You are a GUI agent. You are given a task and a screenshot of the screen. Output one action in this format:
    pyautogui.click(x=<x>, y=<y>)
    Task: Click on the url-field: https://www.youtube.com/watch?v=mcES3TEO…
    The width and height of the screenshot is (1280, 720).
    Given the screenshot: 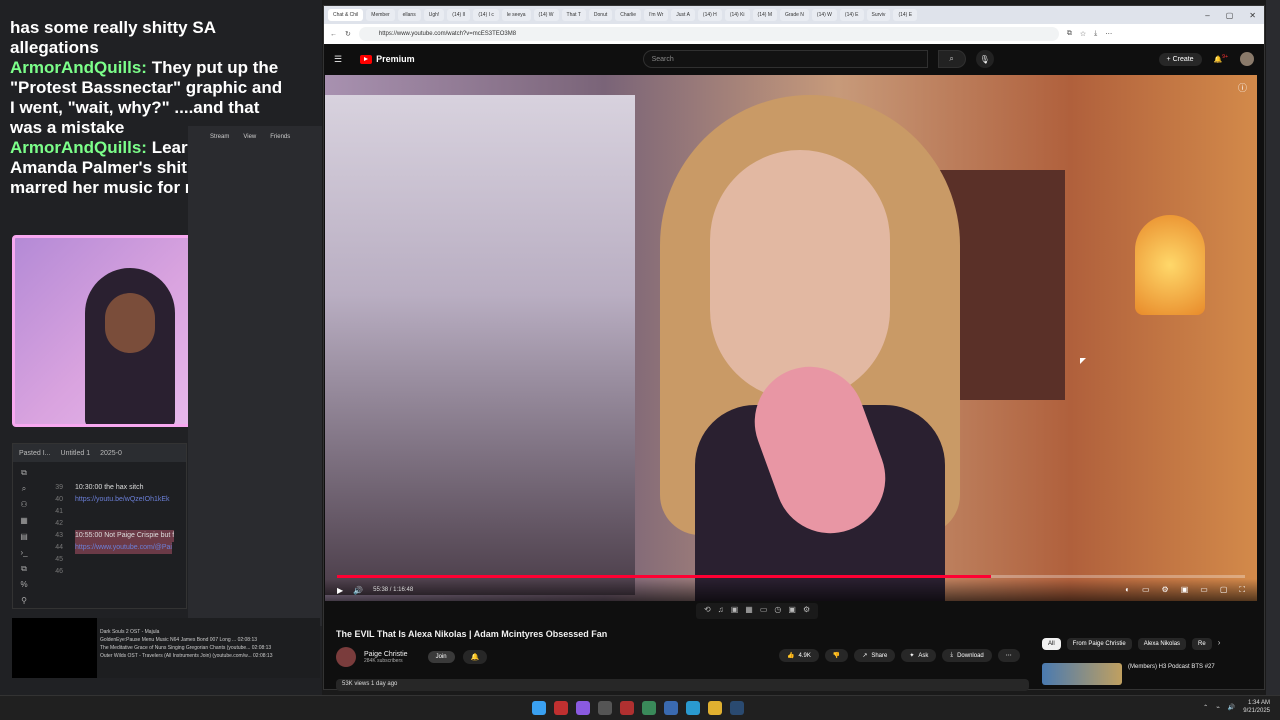 What is the action you would take?
    pyautogui.click(x=708, y=34)
    